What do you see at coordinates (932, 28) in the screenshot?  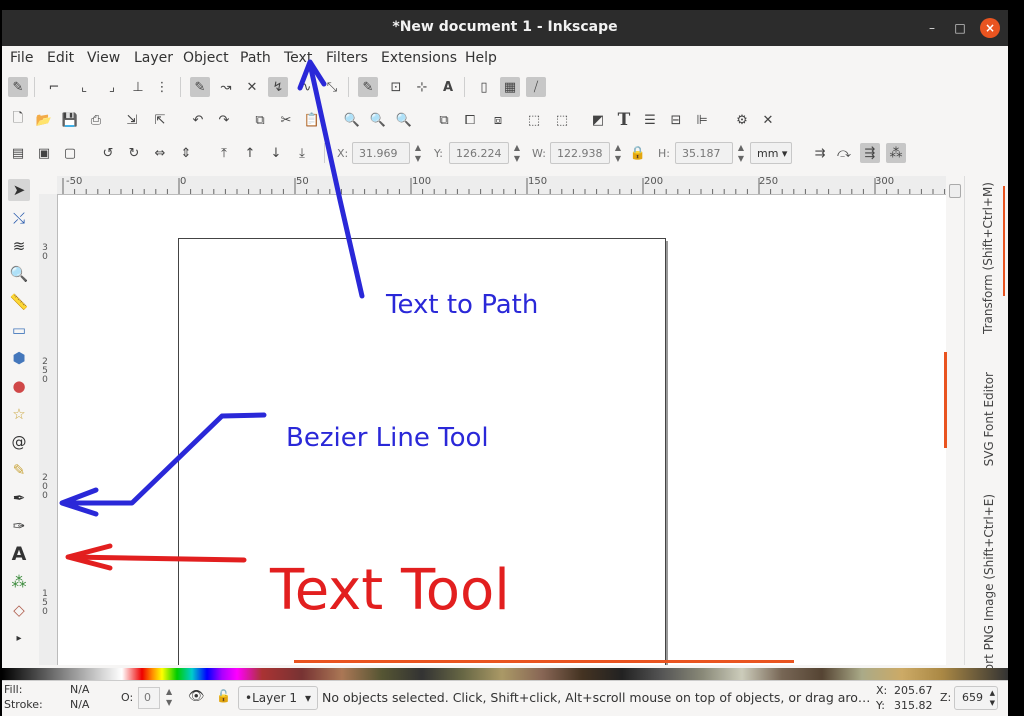 I see `minimize-button: –` at bounding box center [932, 28].